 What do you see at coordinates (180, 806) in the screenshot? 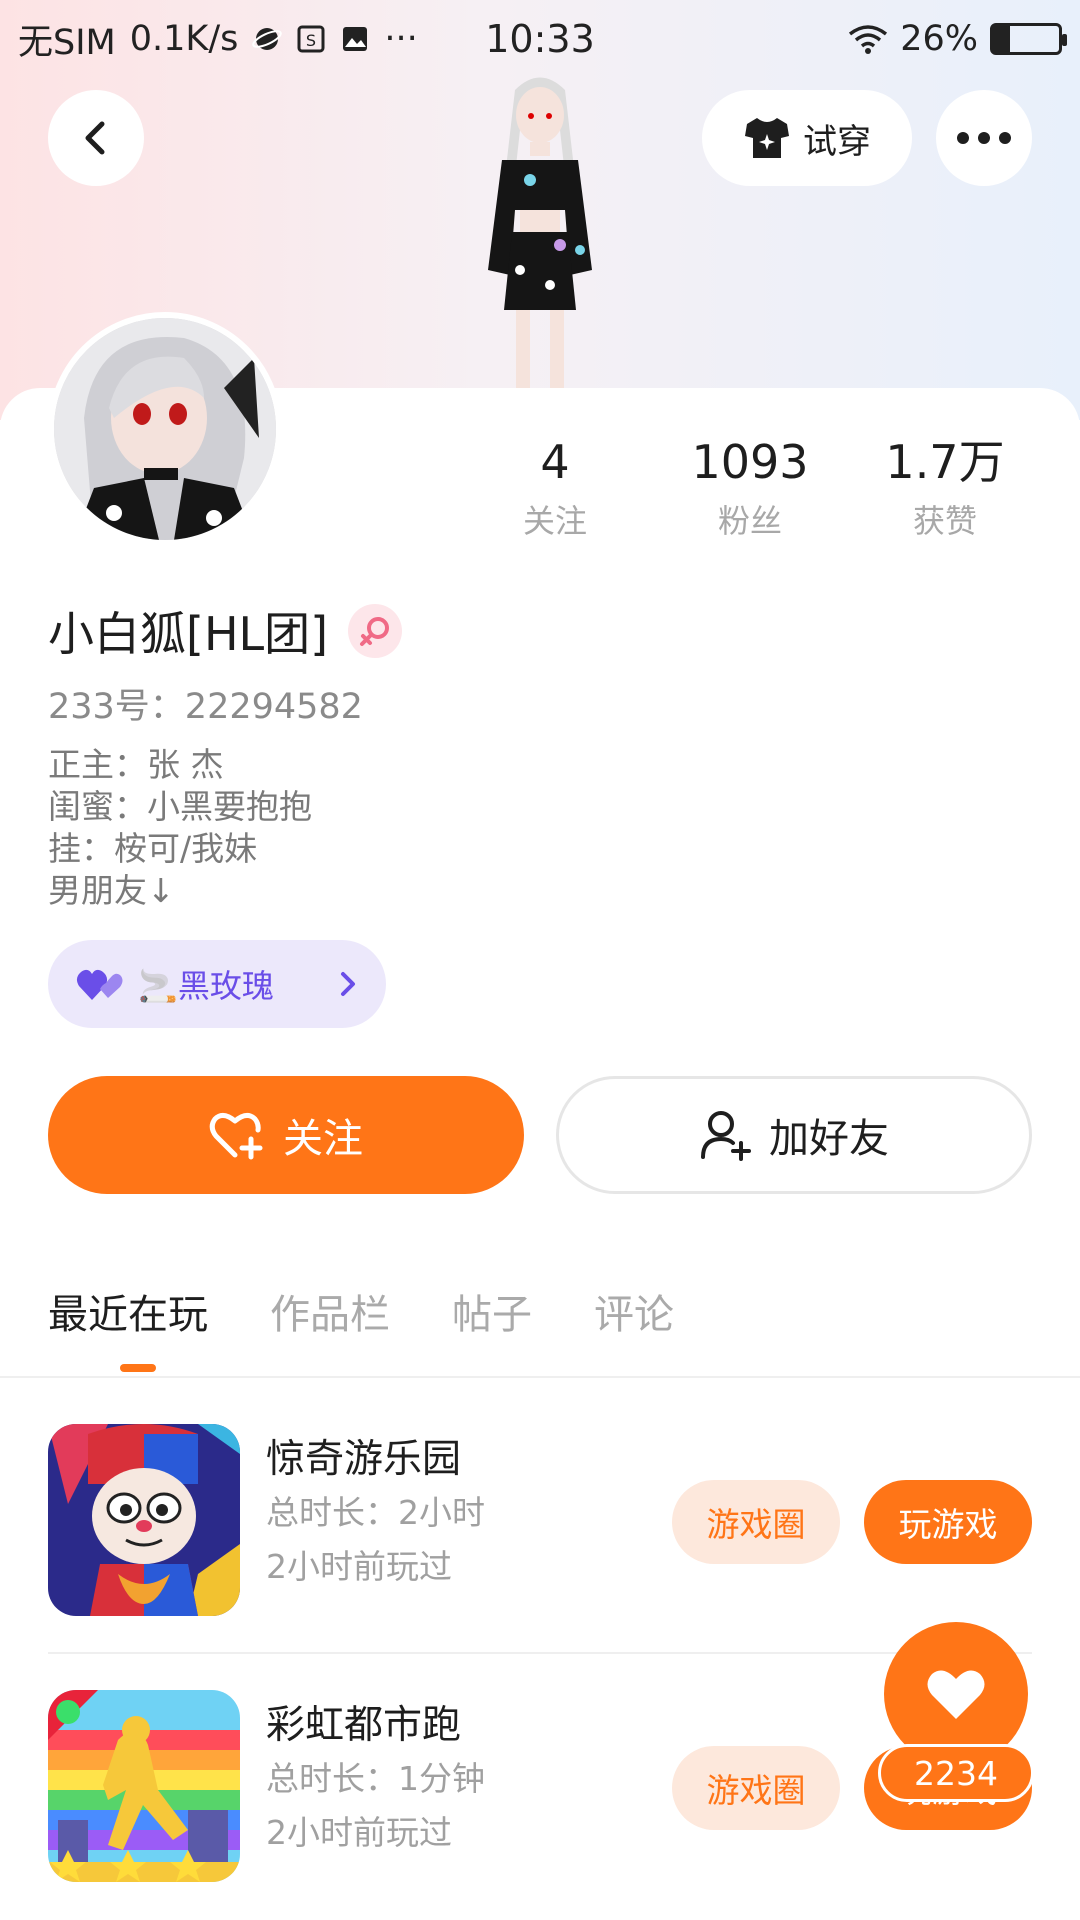
I see `bio-line: 闺蜜：小黑要抱抱` at bounding box center [180, 806].